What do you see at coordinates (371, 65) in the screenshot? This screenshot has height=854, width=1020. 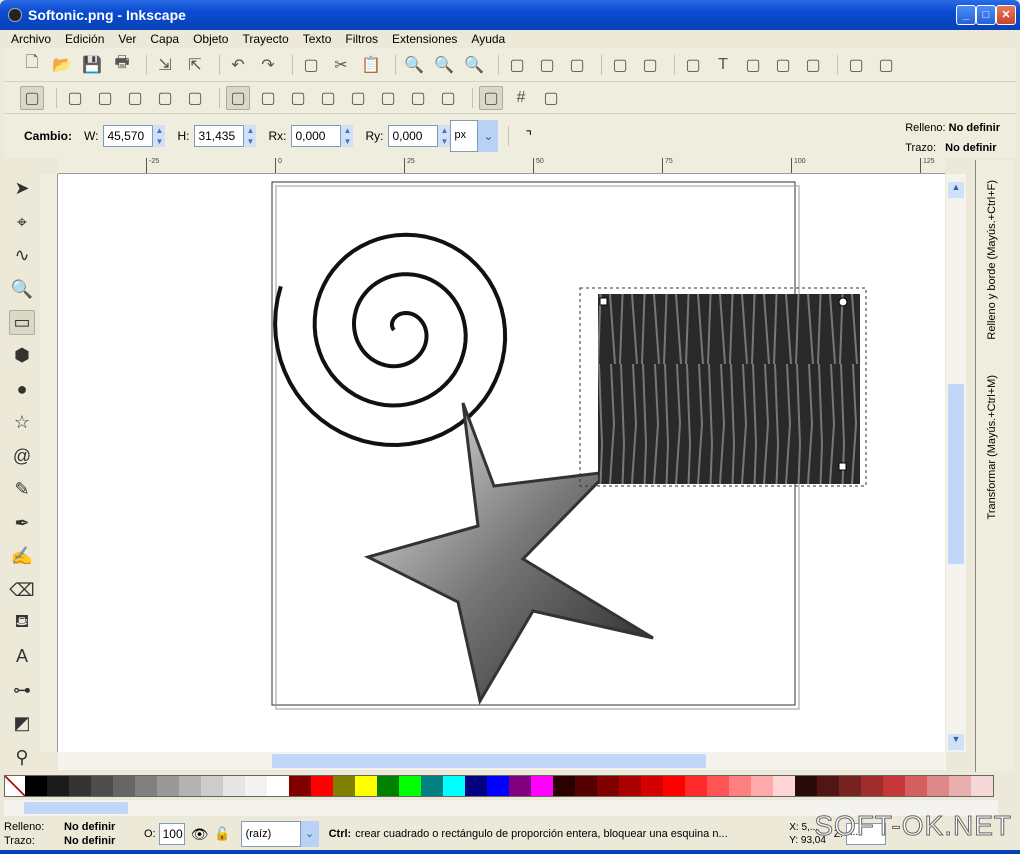 I see `paste-icon: 📋` at bounding box center [371, 65].